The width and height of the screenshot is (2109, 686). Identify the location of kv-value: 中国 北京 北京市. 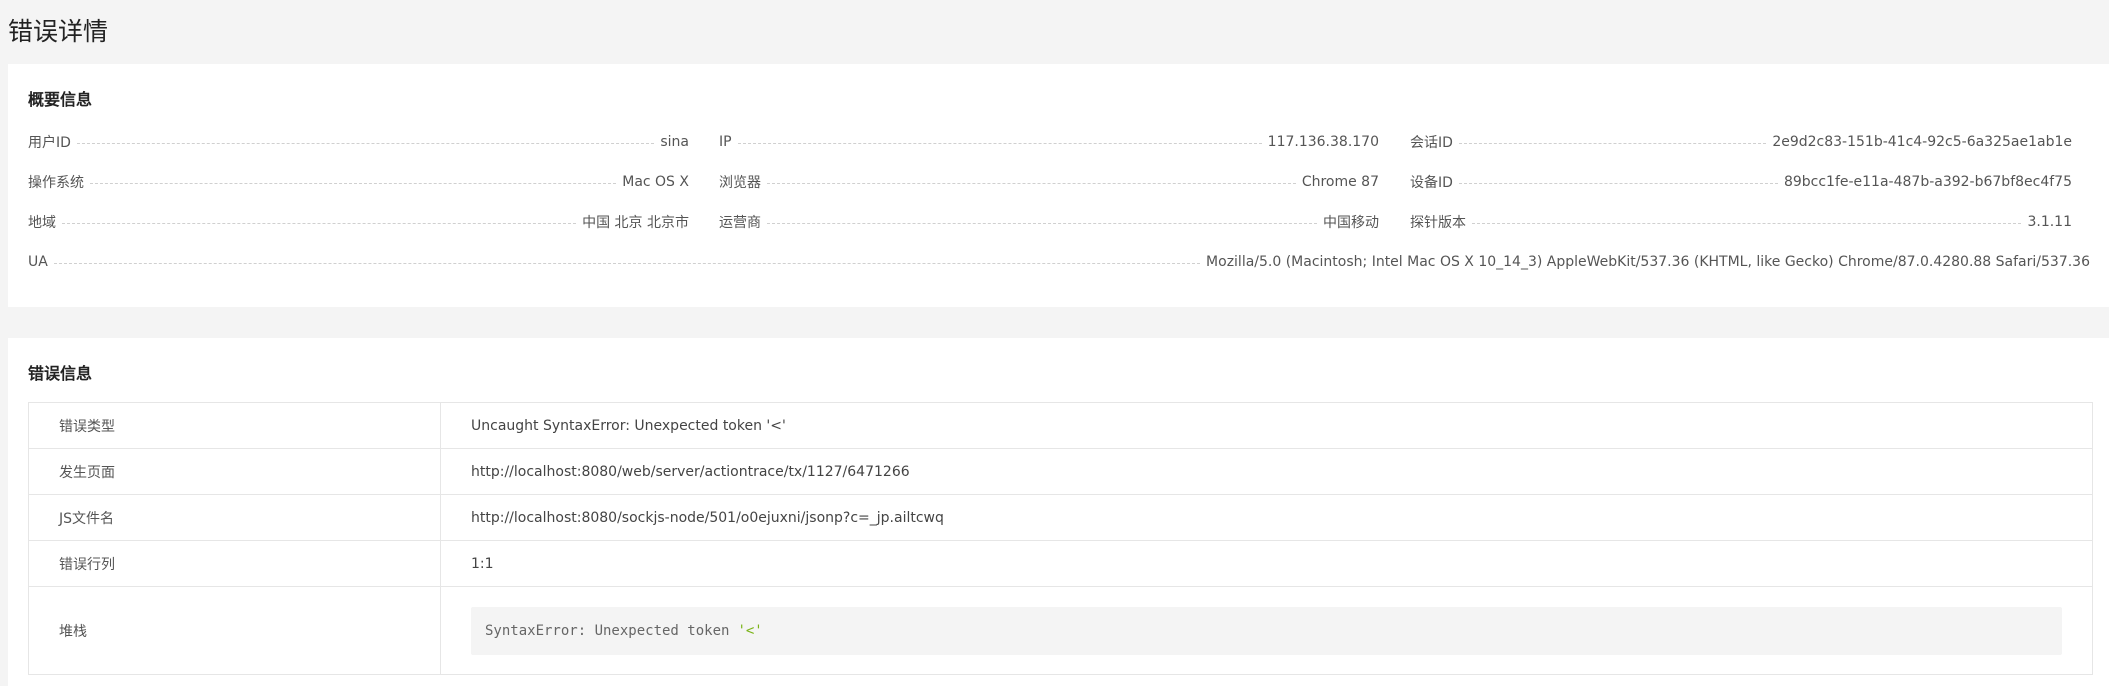
(635, 223).